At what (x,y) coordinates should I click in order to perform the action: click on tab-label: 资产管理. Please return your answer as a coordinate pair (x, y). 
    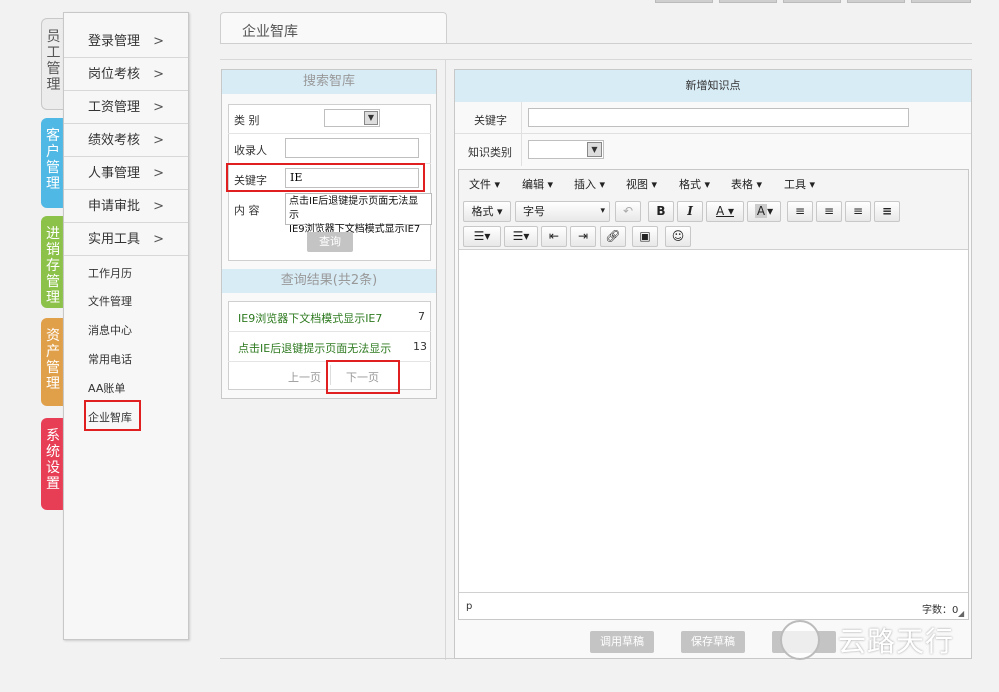
    Looking at the image, I should click on (53, 360).